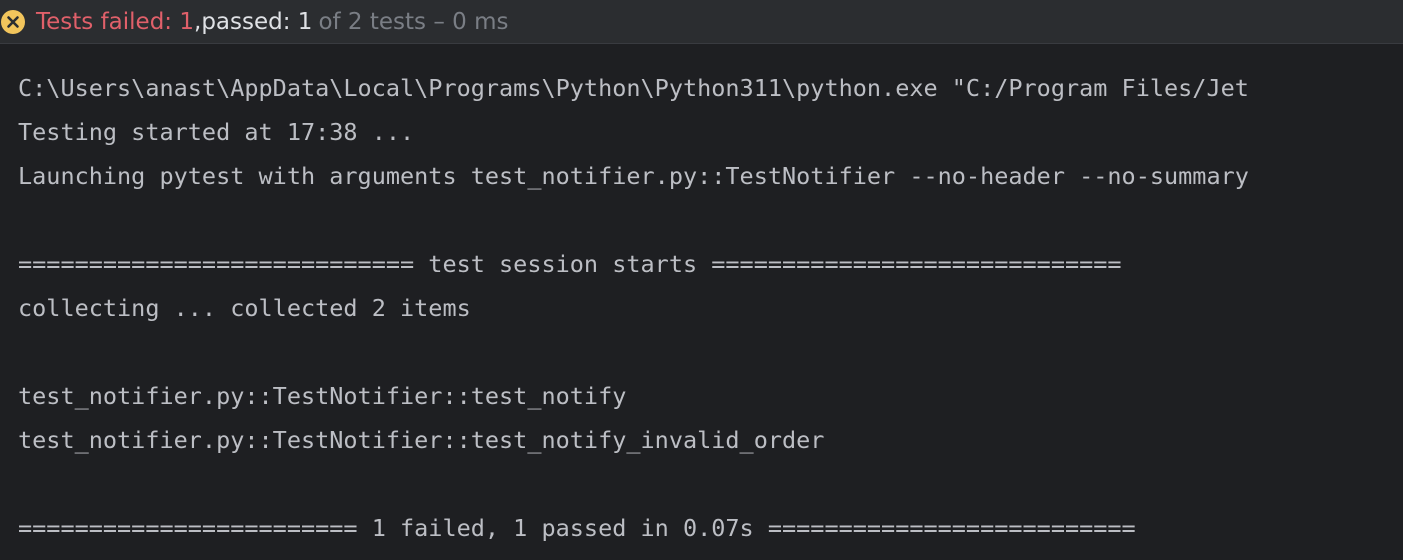 Image resolution: width=1403 pixels, height=560 pixels. What do you see at coordinates (413, 21) in the screenshot?
I see `tests-total-label: of 2 tests – 0 ms` at bounding box center [413, 21].